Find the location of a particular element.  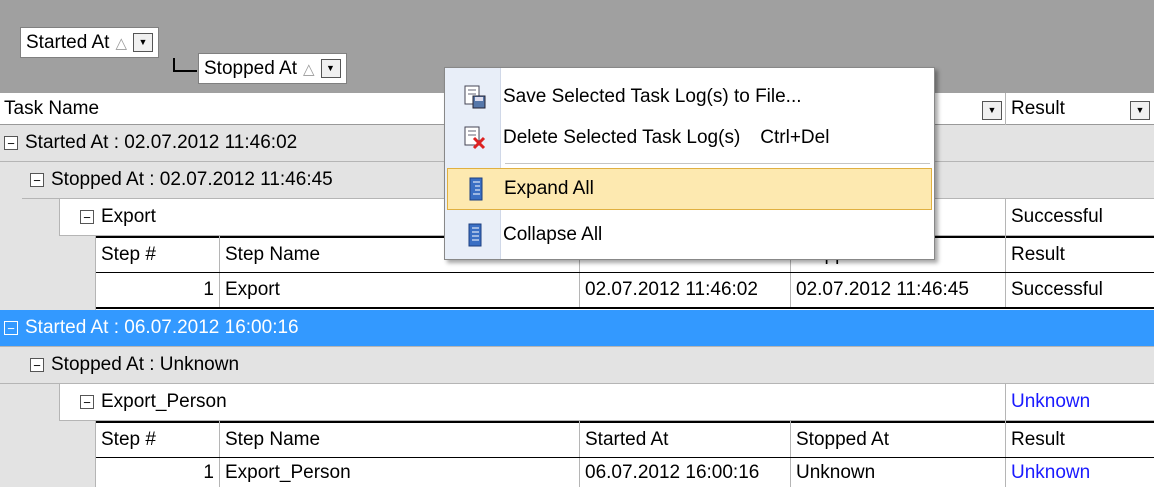

menu-item-expand-all: Expand All is located at coordinates (689, 189).